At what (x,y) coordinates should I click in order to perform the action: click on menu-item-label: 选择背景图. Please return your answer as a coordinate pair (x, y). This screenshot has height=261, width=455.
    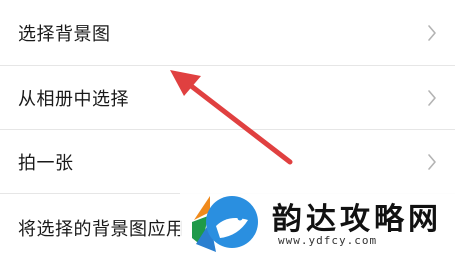
    Looking at the image, I should click on (64, 34).